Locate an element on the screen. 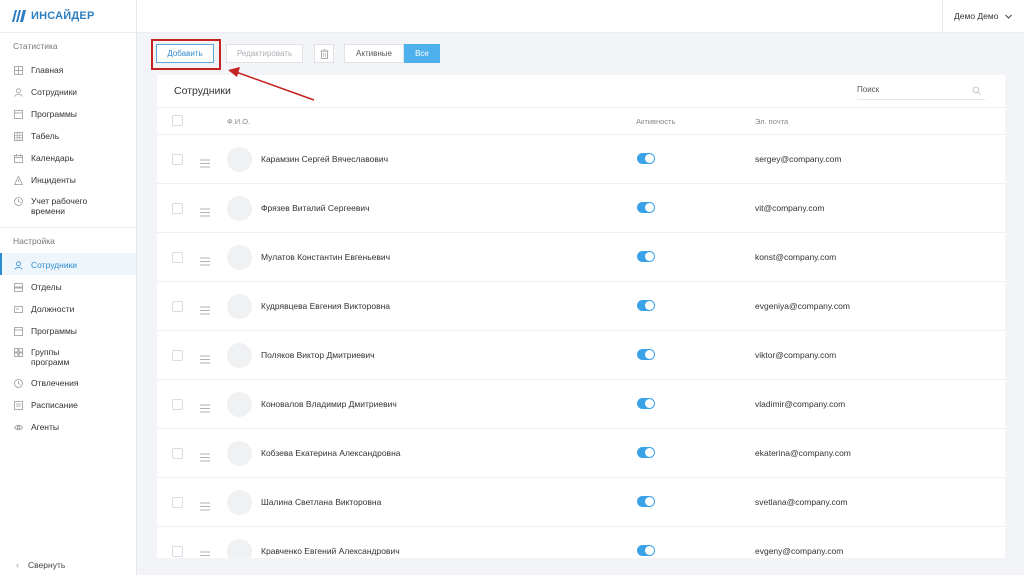  trash-icon is located at coordinates (324, 53).